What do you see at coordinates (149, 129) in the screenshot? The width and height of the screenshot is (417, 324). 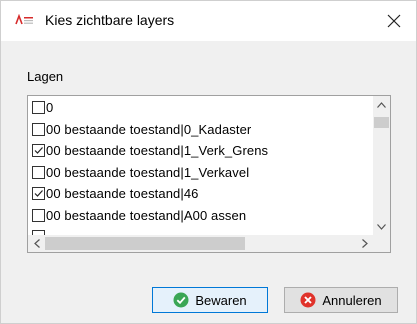 I see `layer-label: 00 bestaande toestand|0_Kadaster` at bounding box center [149, 129].